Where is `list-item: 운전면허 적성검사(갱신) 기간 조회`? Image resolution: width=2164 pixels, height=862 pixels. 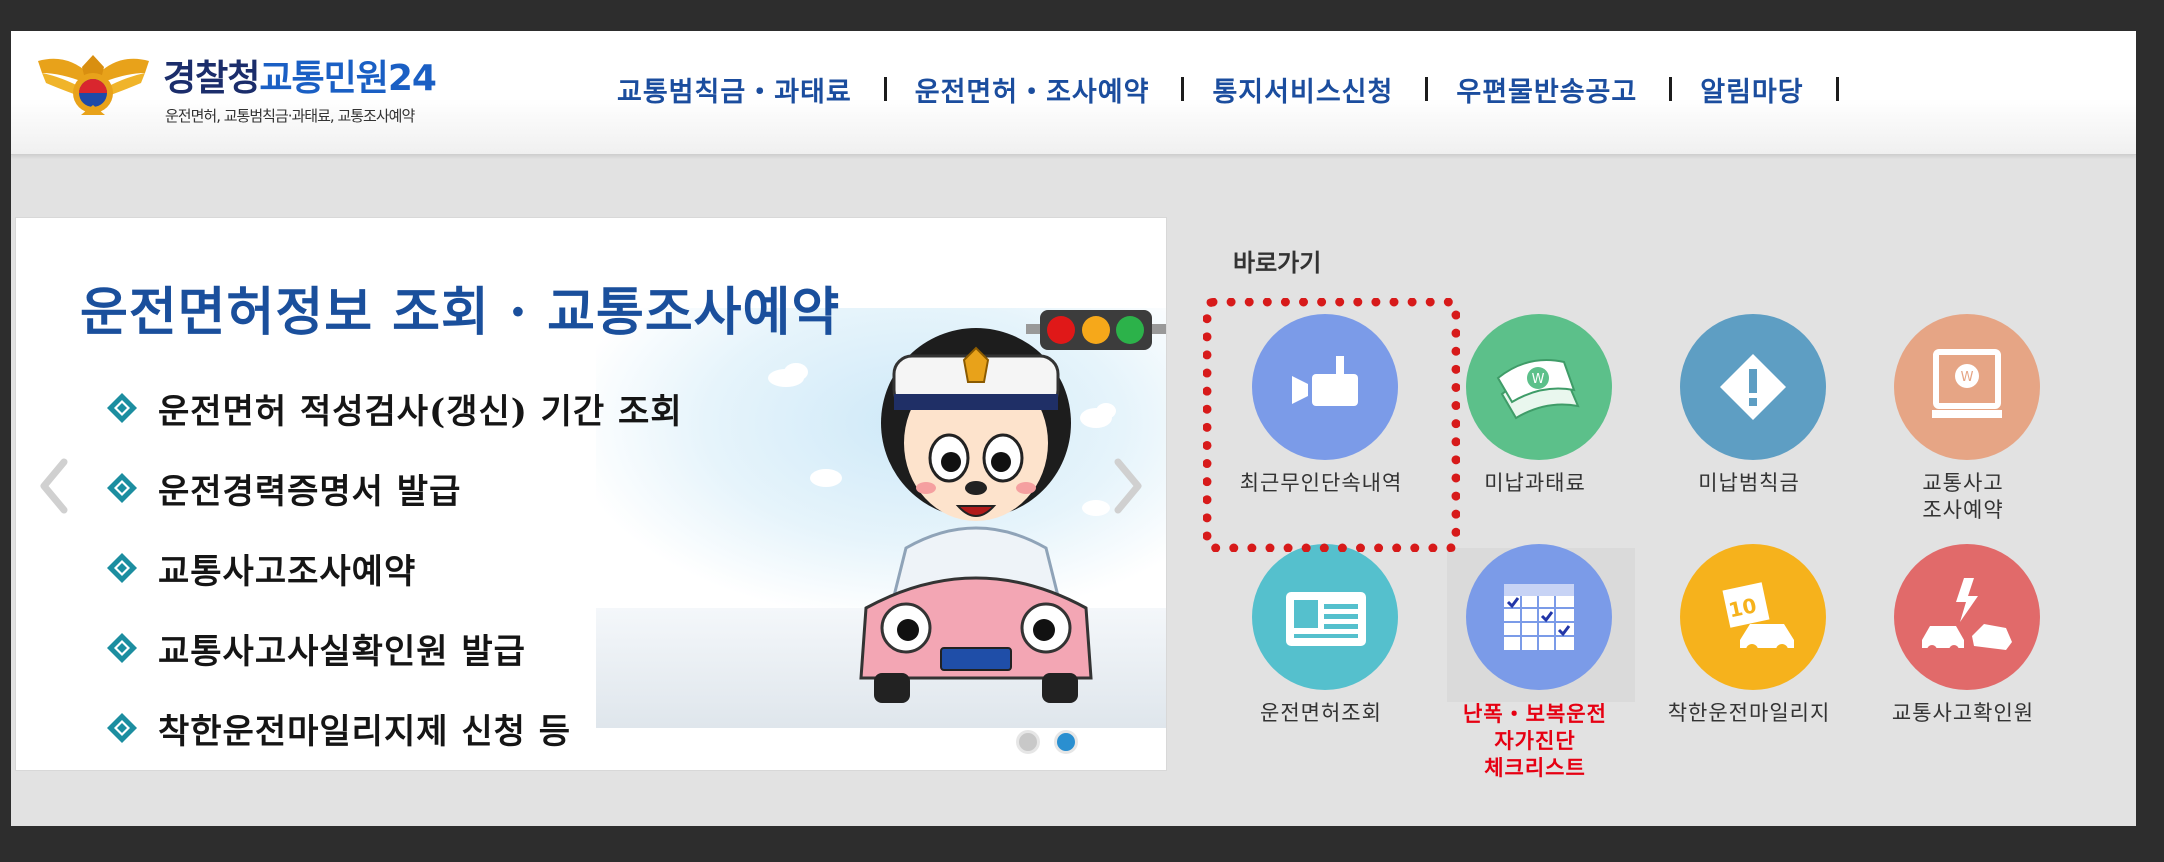 list-item: 운전면허 적성검사(갱신) 기간 조회 is located at coordinates (394, 408).